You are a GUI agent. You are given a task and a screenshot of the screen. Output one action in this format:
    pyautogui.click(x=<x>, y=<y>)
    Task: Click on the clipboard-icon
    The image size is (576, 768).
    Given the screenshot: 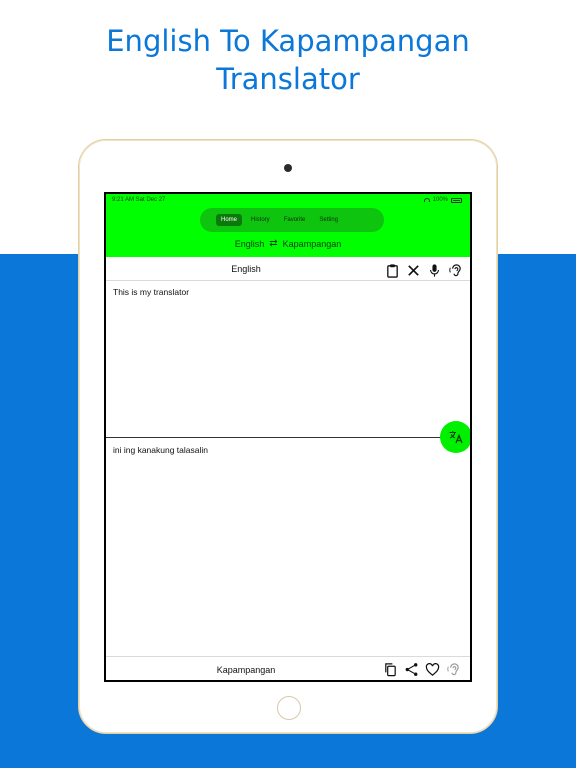 What is the action you would take?
    pyautogui.click(x=392, y=270)
    